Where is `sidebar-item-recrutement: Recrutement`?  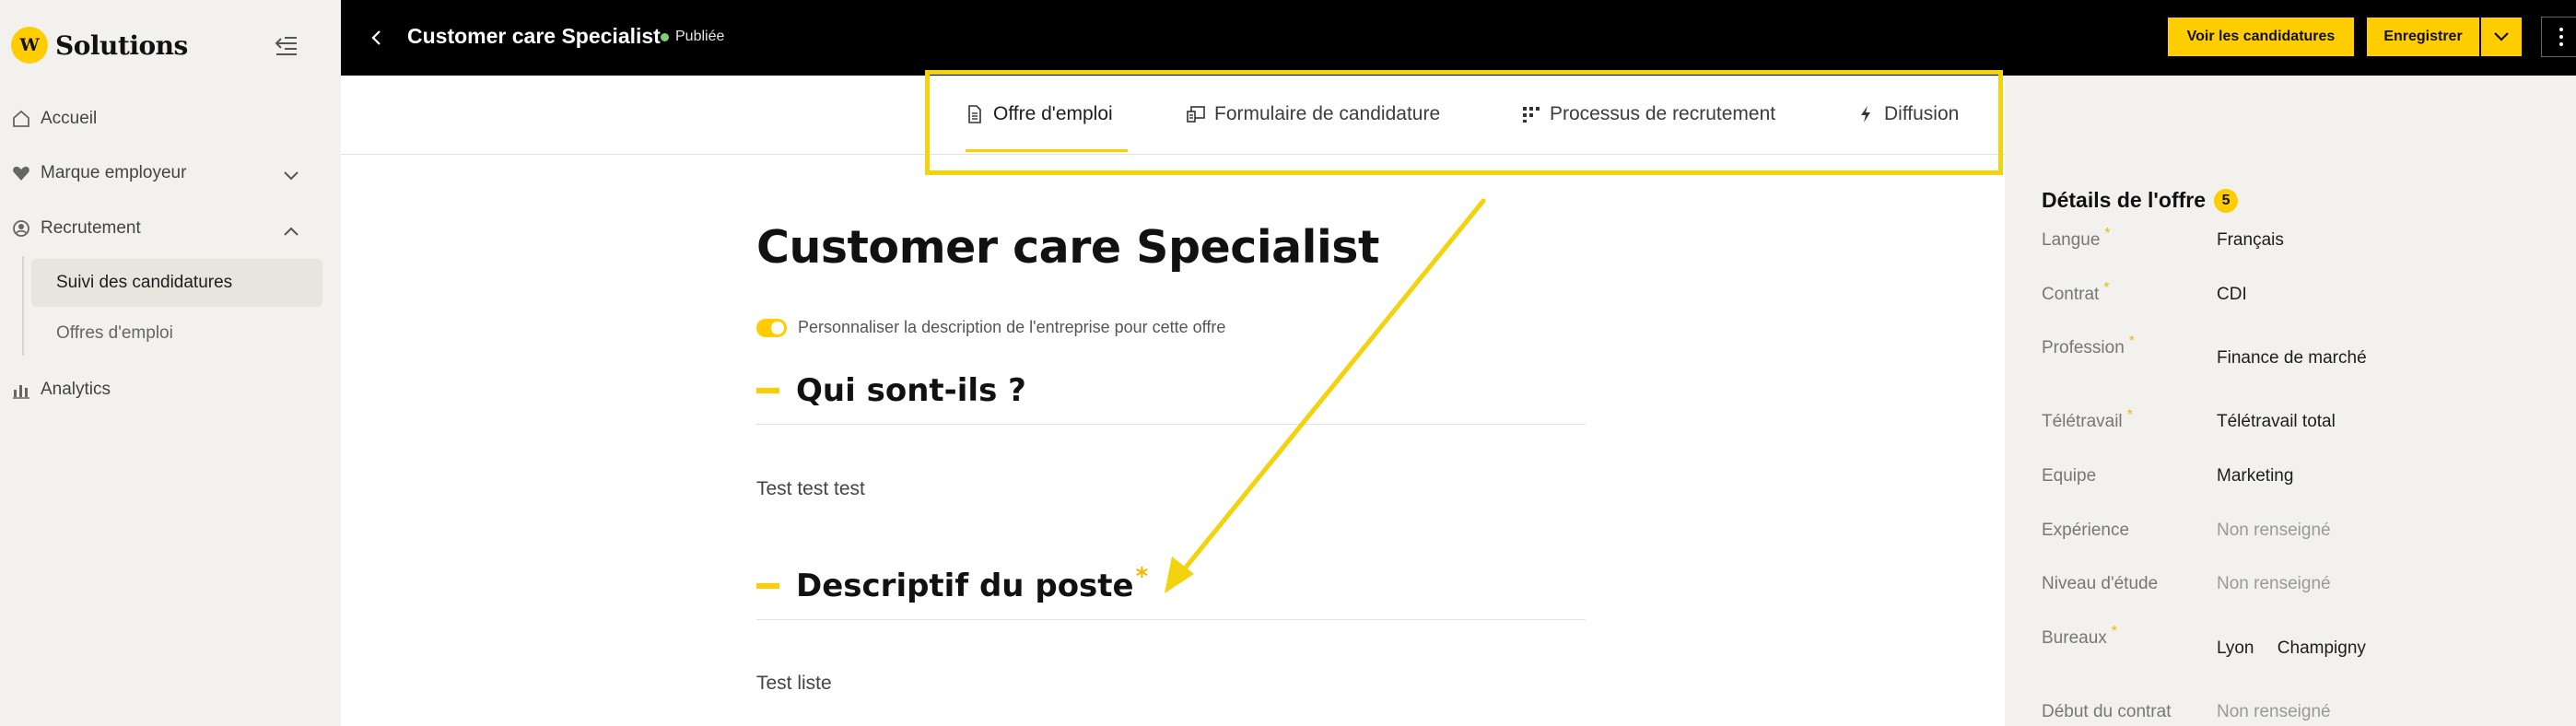 sidebar-item-recrutement: Recrutement is located at coordinates (76, 229).